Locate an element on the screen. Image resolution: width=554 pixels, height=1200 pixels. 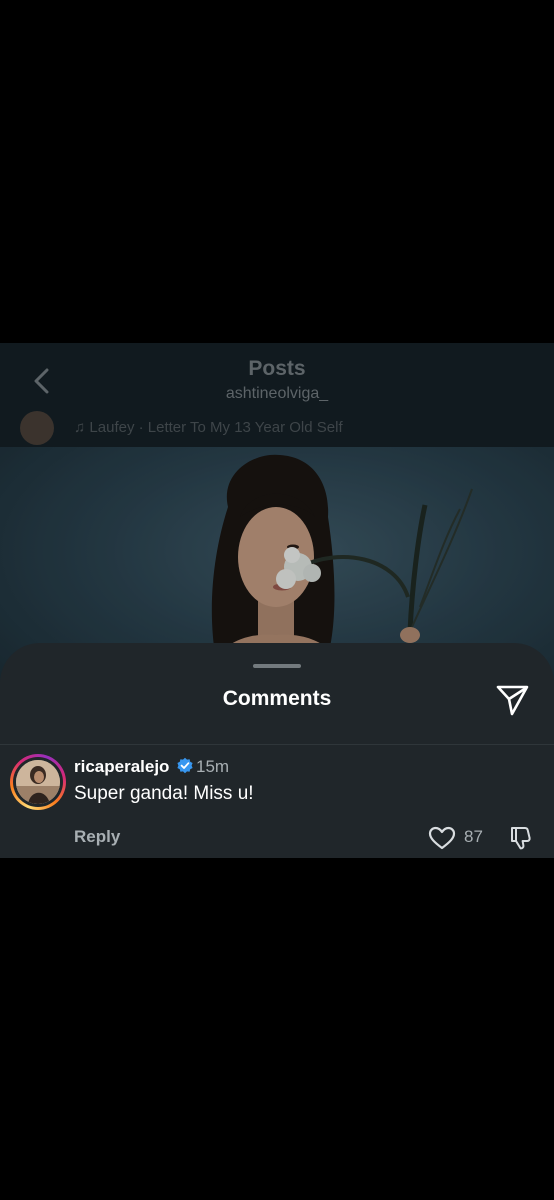
comments-title: Comments is located at coordinates (277, 698).